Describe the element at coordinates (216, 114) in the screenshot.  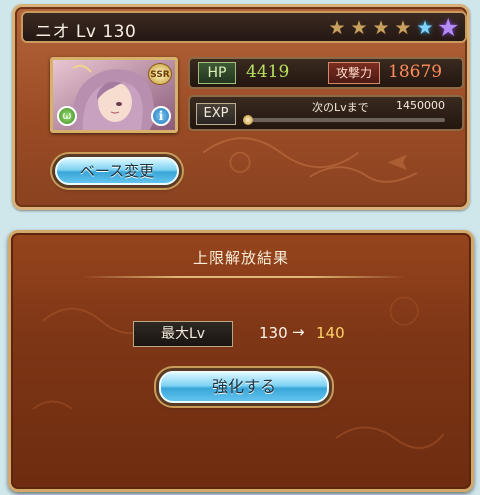
I see `exp-label: EXP` at that location.